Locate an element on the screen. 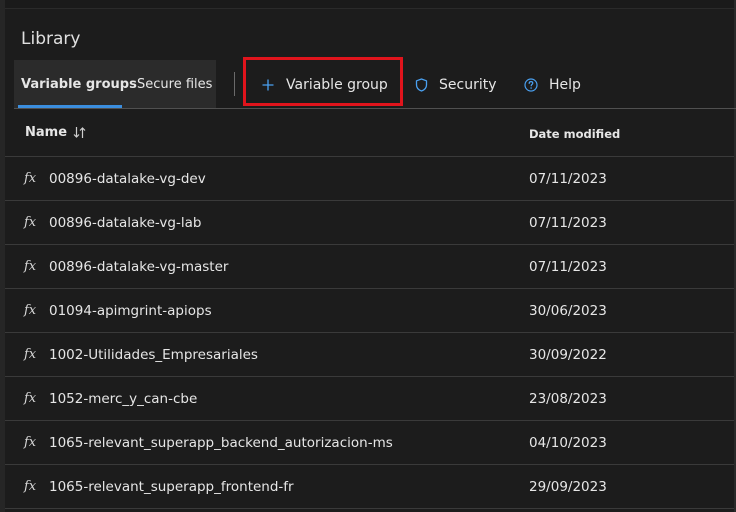 The width and height of the screenshot is (736, 512). row-date: 23/08/2023 is located at coordinates (568, 399).